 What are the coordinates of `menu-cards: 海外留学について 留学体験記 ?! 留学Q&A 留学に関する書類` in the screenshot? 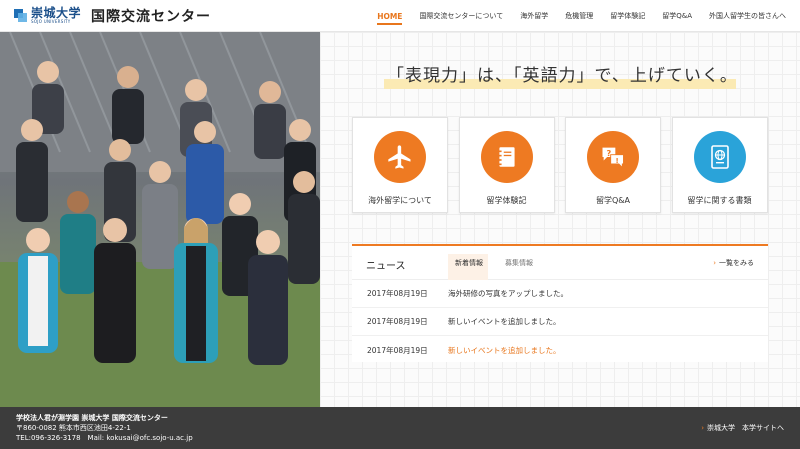 It's located at (560, 165).